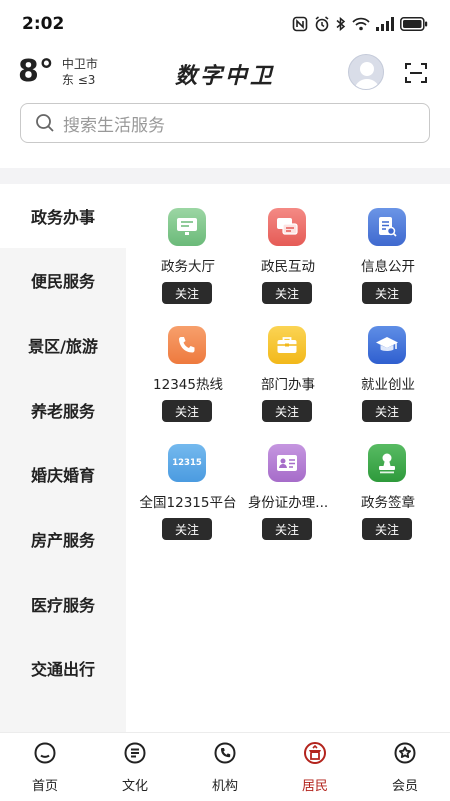 The height and width of the screenshot is (801, 450). I want to click on sidebar-item-marriage: 婚庆婚育, so click(63, 474).